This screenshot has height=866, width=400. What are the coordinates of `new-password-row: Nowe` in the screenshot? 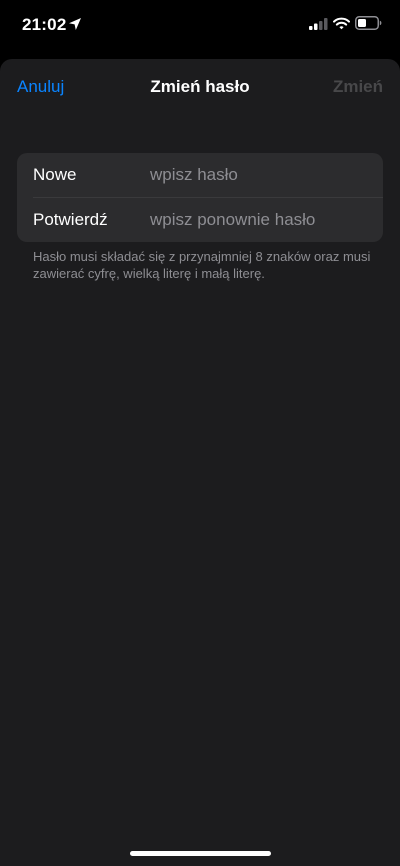 It's located at (200, 175).